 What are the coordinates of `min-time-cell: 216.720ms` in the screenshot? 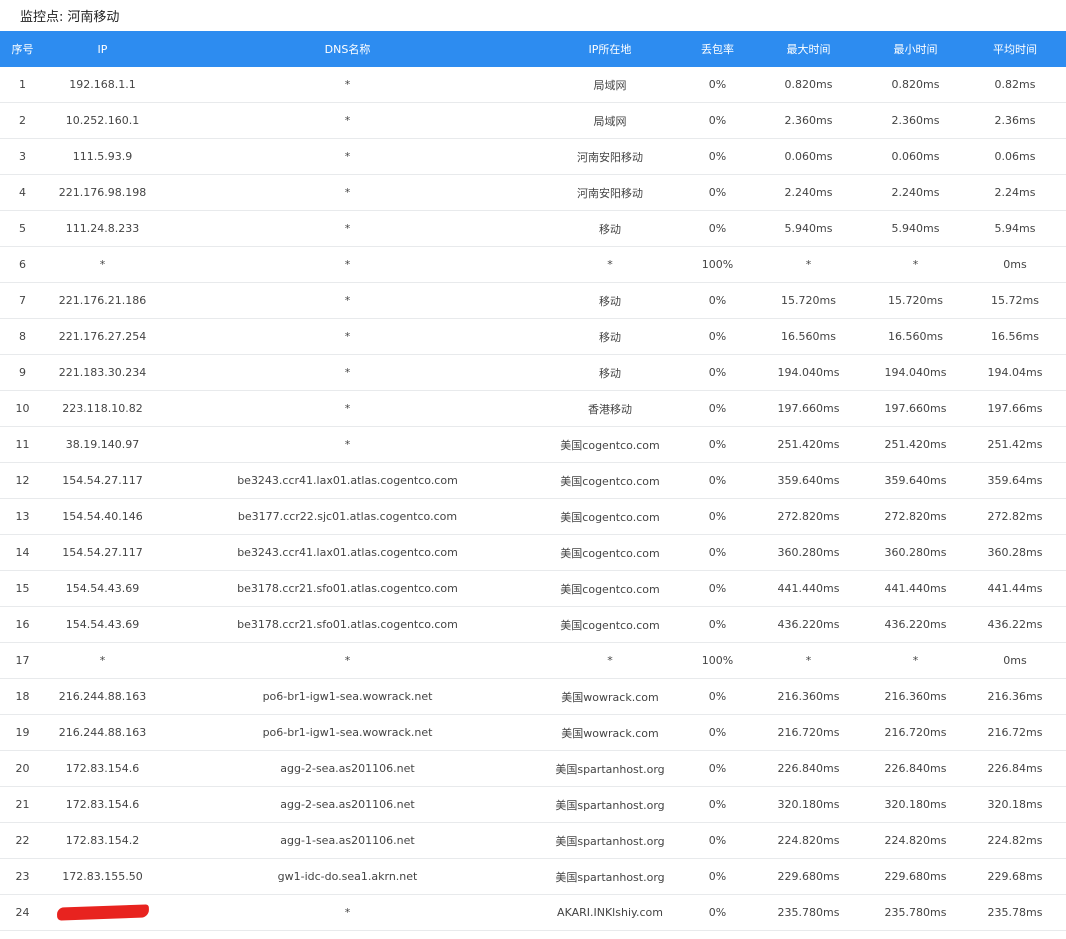 It's located at (915, 732).